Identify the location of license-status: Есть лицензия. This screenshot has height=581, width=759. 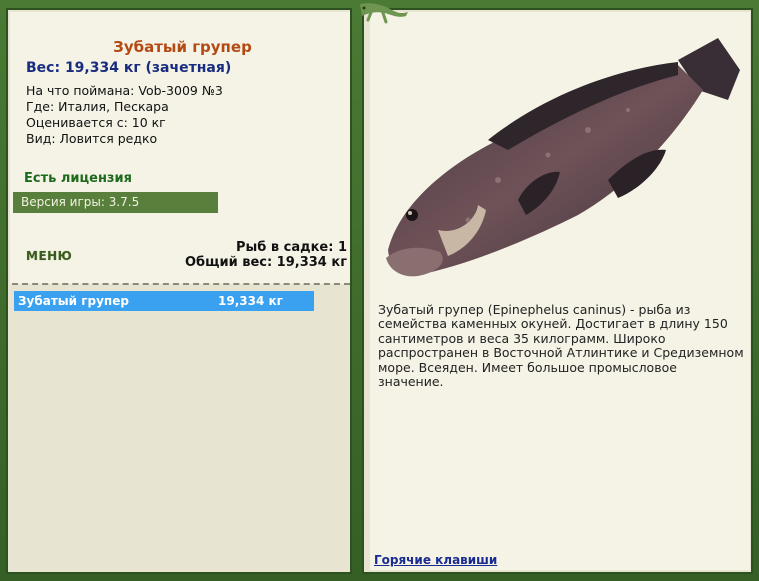
(78, 178).